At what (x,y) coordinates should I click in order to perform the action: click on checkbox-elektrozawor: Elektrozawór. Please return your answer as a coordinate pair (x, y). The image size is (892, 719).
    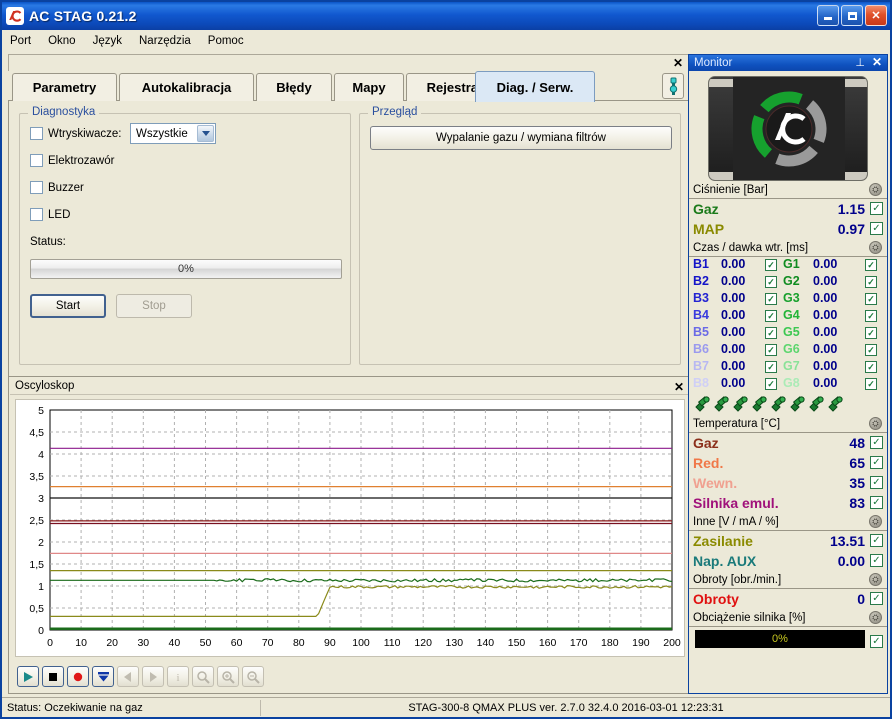
    Looking at the image, I should click on (72, 160).